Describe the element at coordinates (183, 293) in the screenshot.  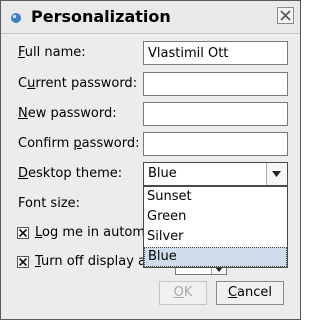
I see `ok-button: OK` at that location.